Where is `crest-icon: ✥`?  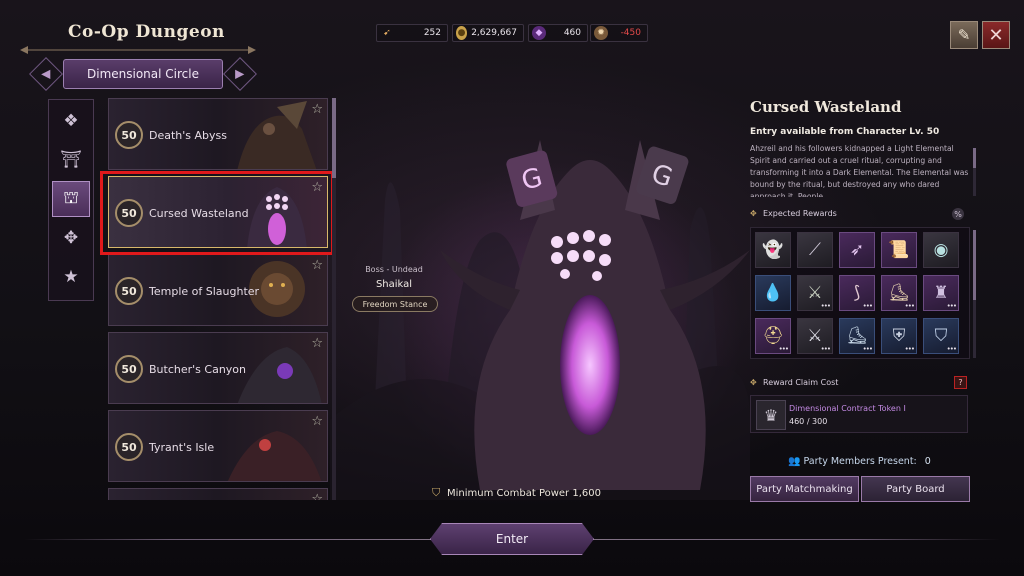
crest-icon: ✥ is located at coordinates (71, 238).